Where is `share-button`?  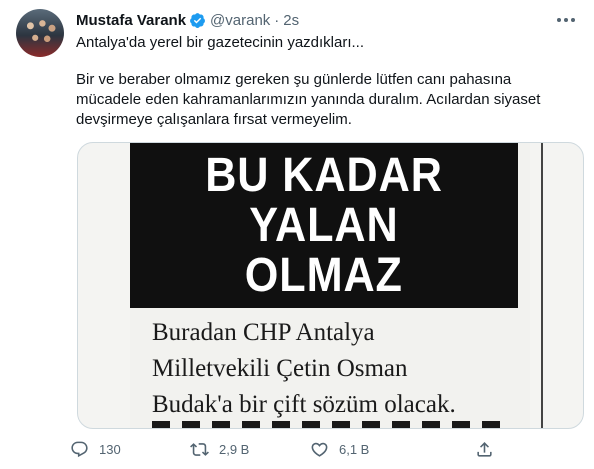
share-button is located at coordinates (489, 449).